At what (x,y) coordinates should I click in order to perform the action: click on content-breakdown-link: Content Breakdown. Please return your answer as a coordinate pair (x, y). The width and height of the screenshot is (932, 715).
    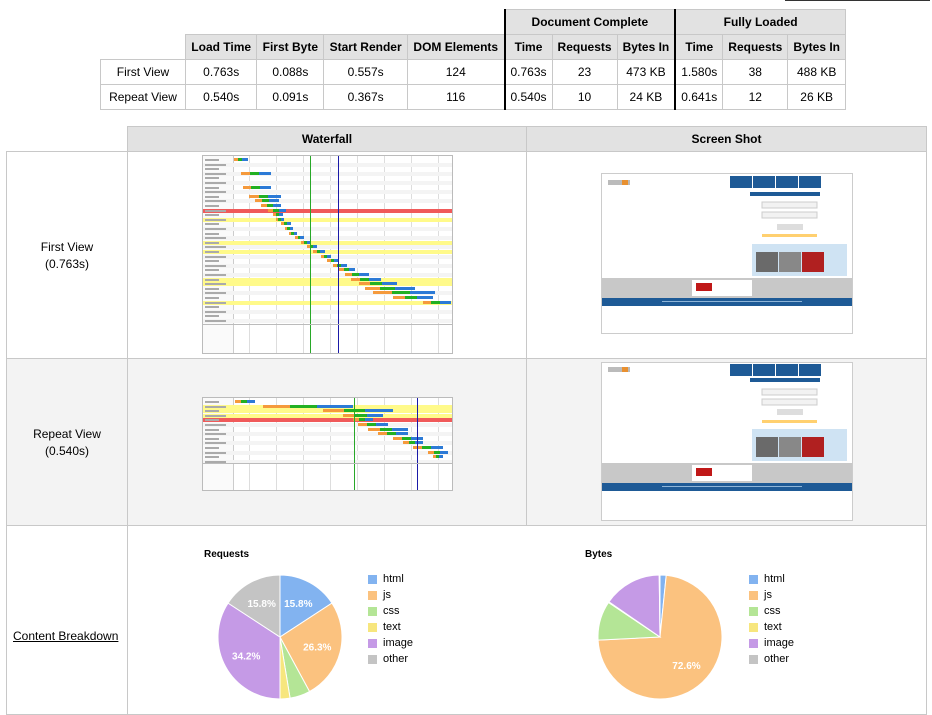
    Looking at the image, I should click on (65, 636).